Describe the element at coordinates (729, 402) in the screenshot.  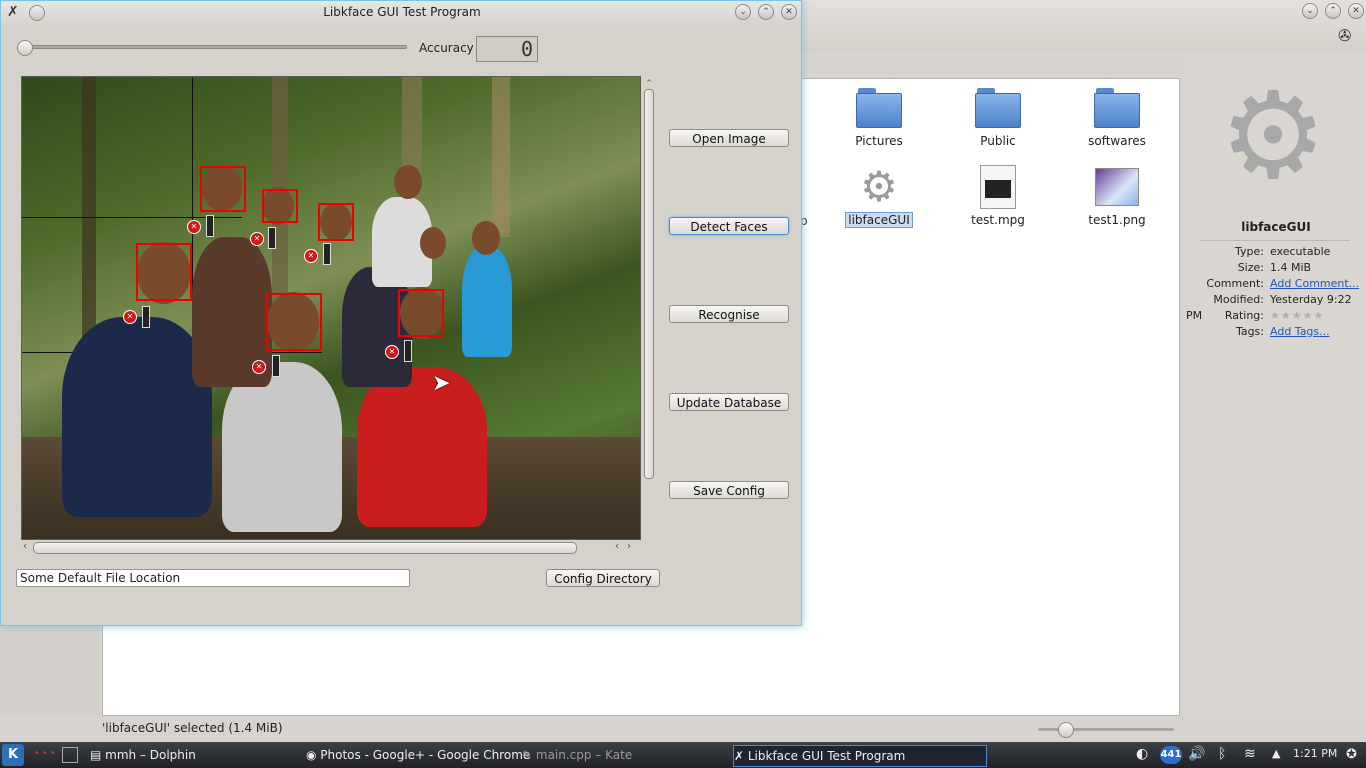
I see `update-database-button: Update Database` at that location.